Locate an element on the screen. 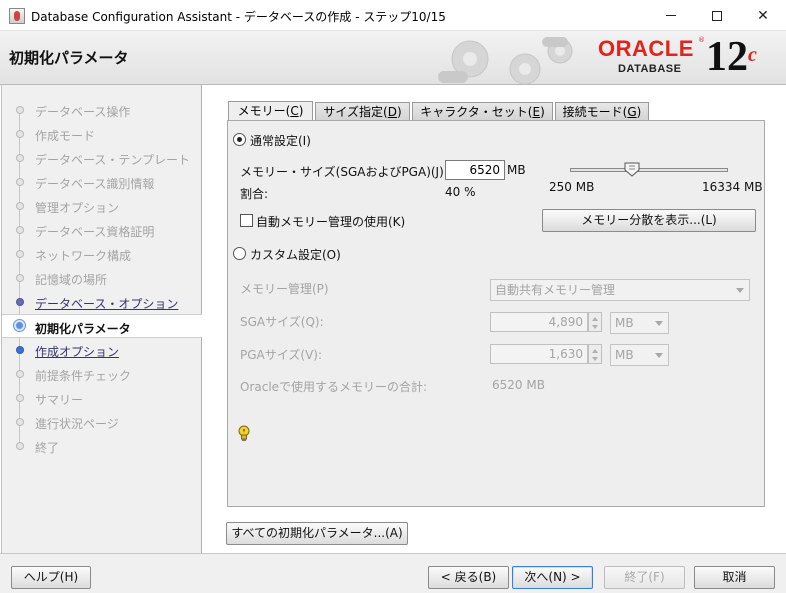 The image size is (786, 593). show-memory-distribution-button: メモリー分散を表示...(L) is located at coordinates (649, 220).